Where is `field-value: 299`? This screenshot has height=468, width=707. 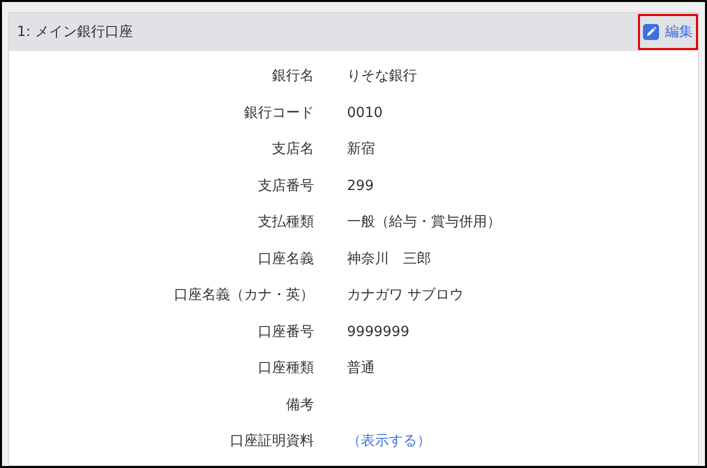 field-value: 299 is located at coordinates (360, 186).